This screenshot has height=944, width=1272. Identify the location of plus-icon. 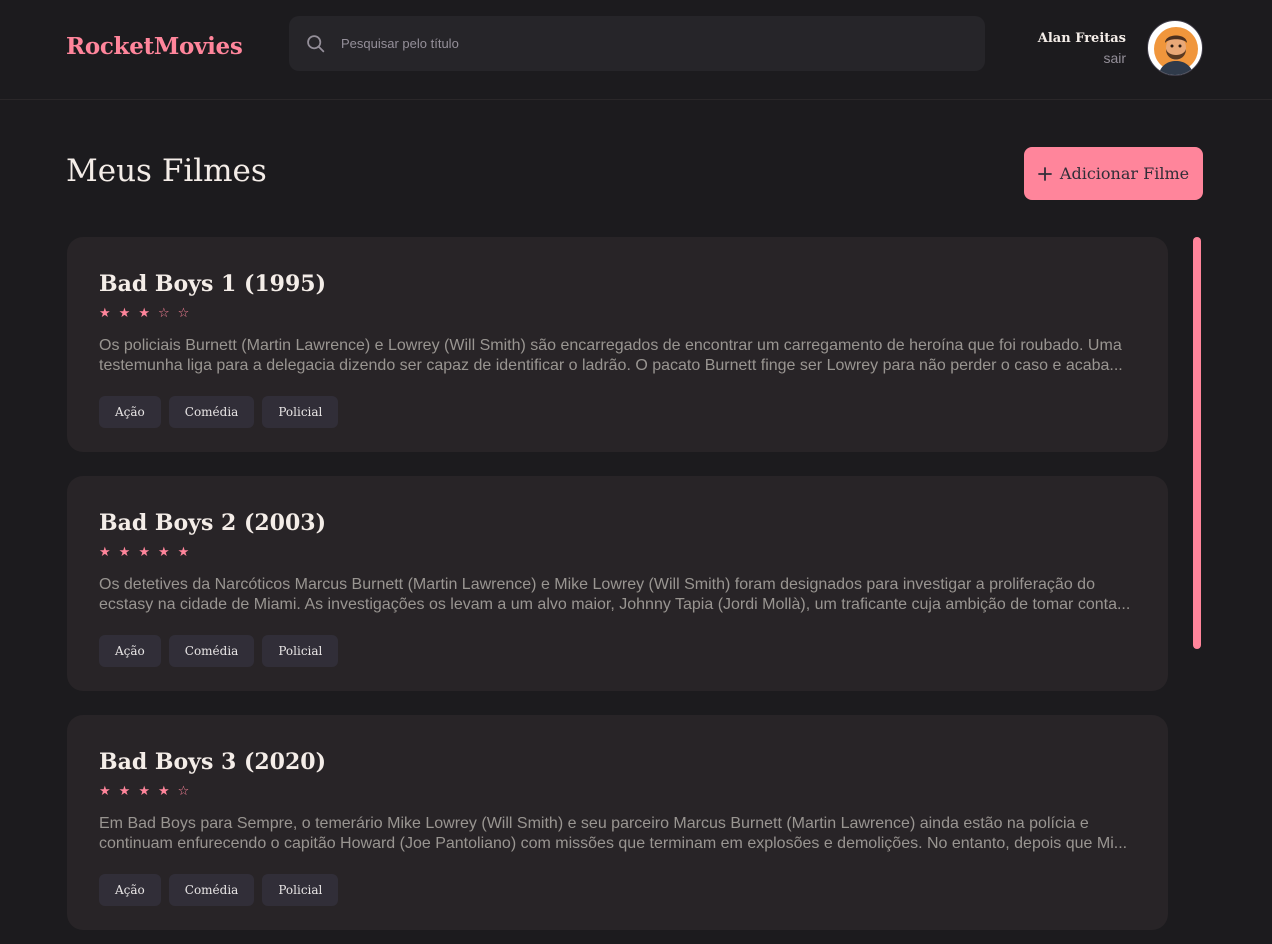
(1045, 173).